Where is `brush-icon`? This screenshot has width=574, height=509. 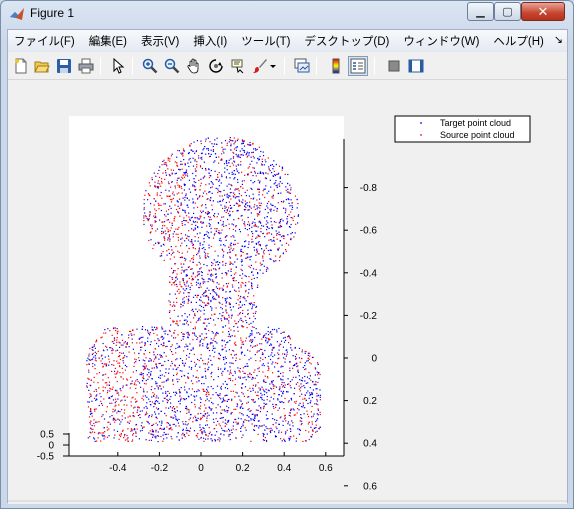
brush-icon is located at coordinates (260, 66).